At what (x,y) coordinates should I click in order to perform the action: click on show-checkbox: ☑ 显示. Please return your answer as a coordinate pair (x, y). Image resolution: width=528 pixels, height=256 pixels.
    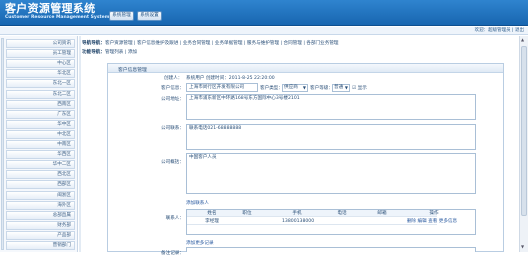
    Looking at the image, I should click on (359, 88).